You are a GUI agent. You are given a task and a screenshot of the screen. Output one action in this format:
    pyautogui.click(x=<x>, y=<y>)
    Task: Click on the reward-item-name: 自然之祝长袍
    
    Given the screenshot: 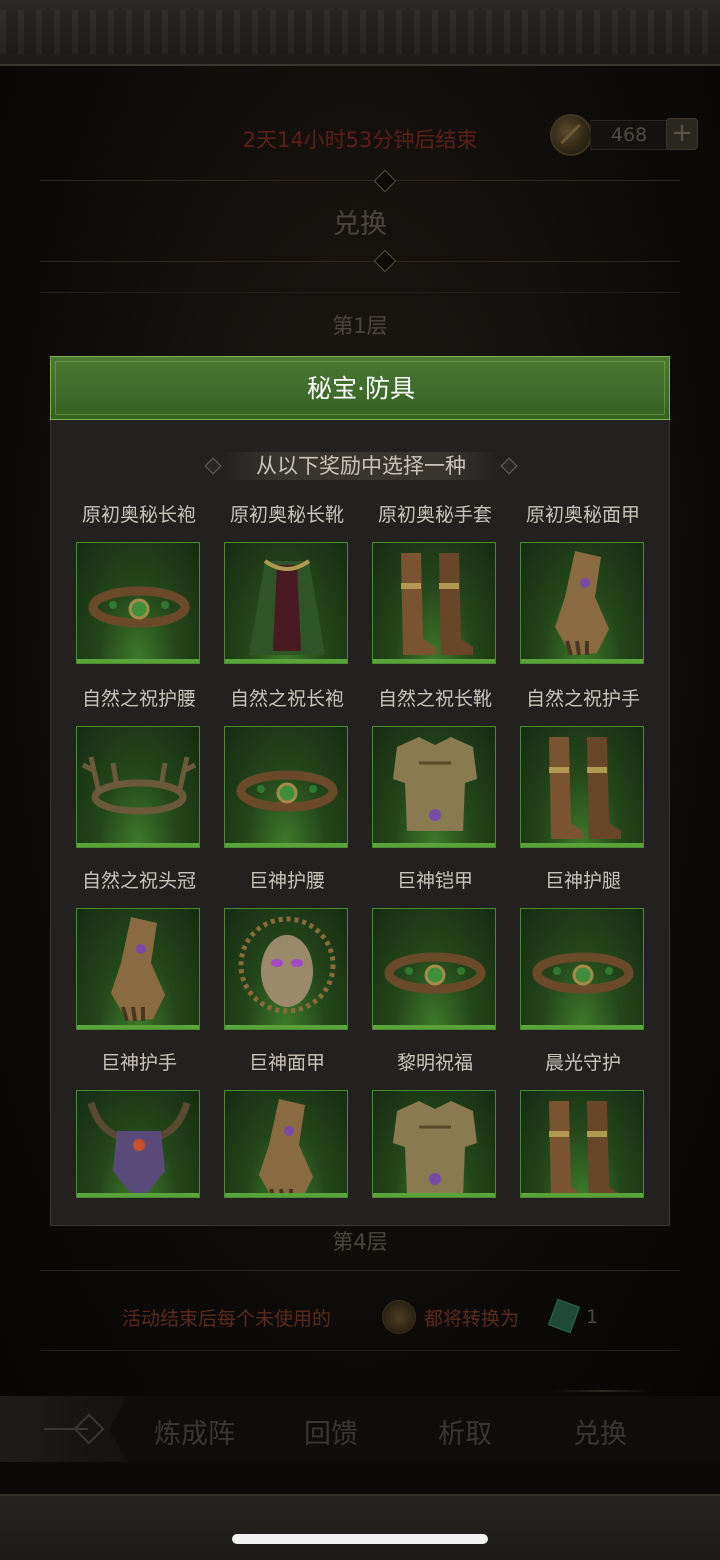 What is the action you would take?
    pyautogui.click(x=286, y=699)
    